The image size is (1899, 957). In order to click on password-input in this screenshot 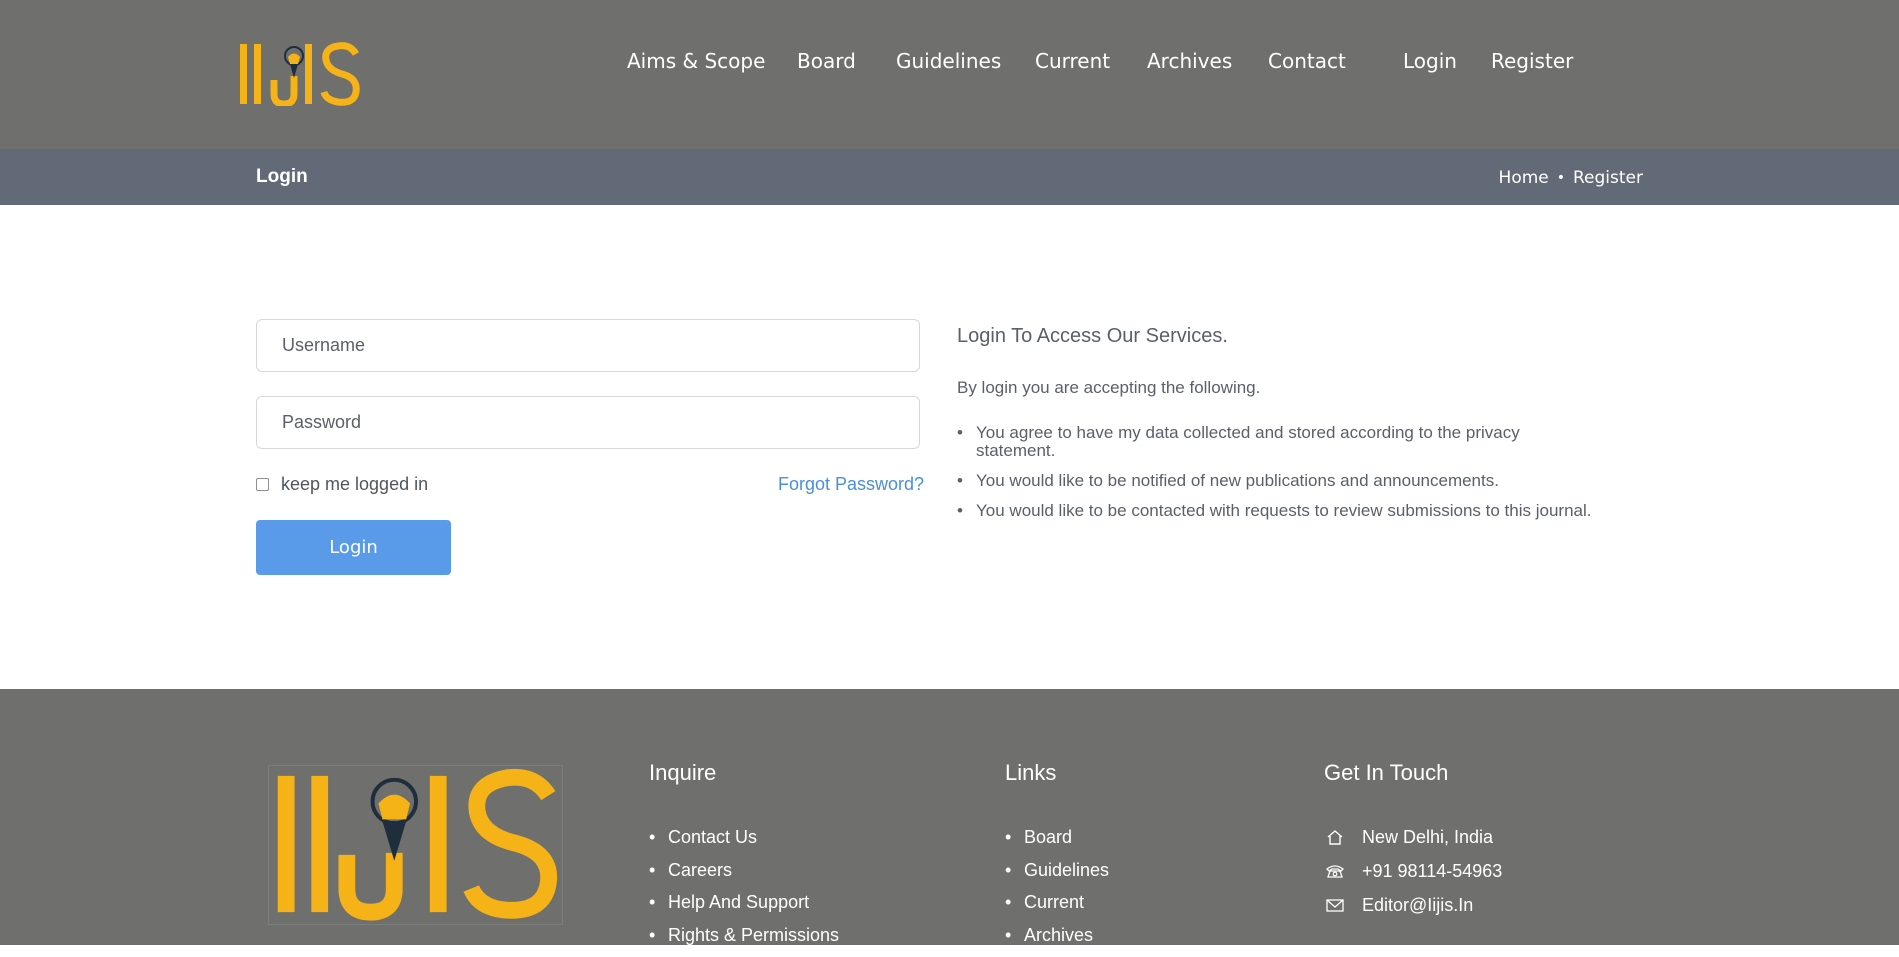, I will do `click(588, 422)`.